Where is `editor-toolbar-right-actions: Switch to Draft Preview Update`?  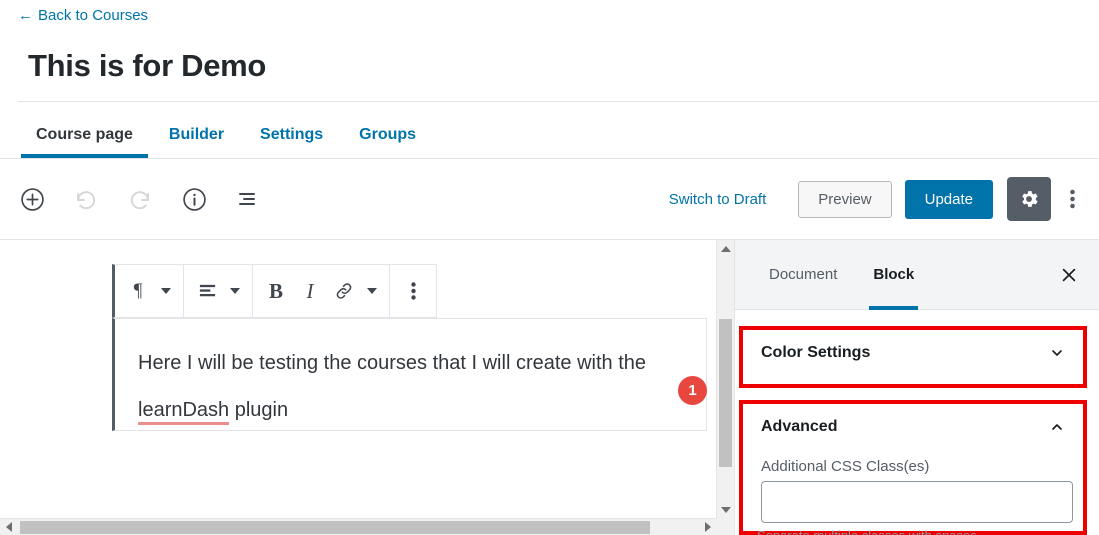 editor-toolbar-right-actions: Switch to Draft Preview Update is located at coordinates (871, 199).